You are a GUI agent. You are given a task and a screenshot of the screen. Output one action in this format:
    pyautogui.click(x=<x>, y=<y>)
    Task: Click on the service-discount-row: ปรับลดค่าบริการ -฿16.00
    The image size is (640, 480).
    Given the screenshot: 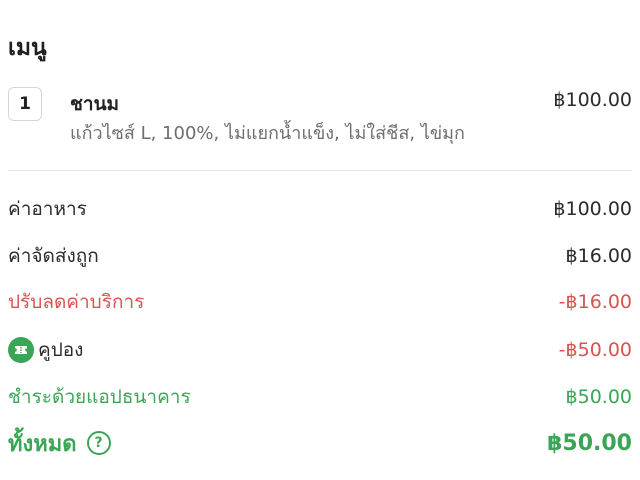 What is the action you would take?
    pyautogui.click(x=320, y=302)
    